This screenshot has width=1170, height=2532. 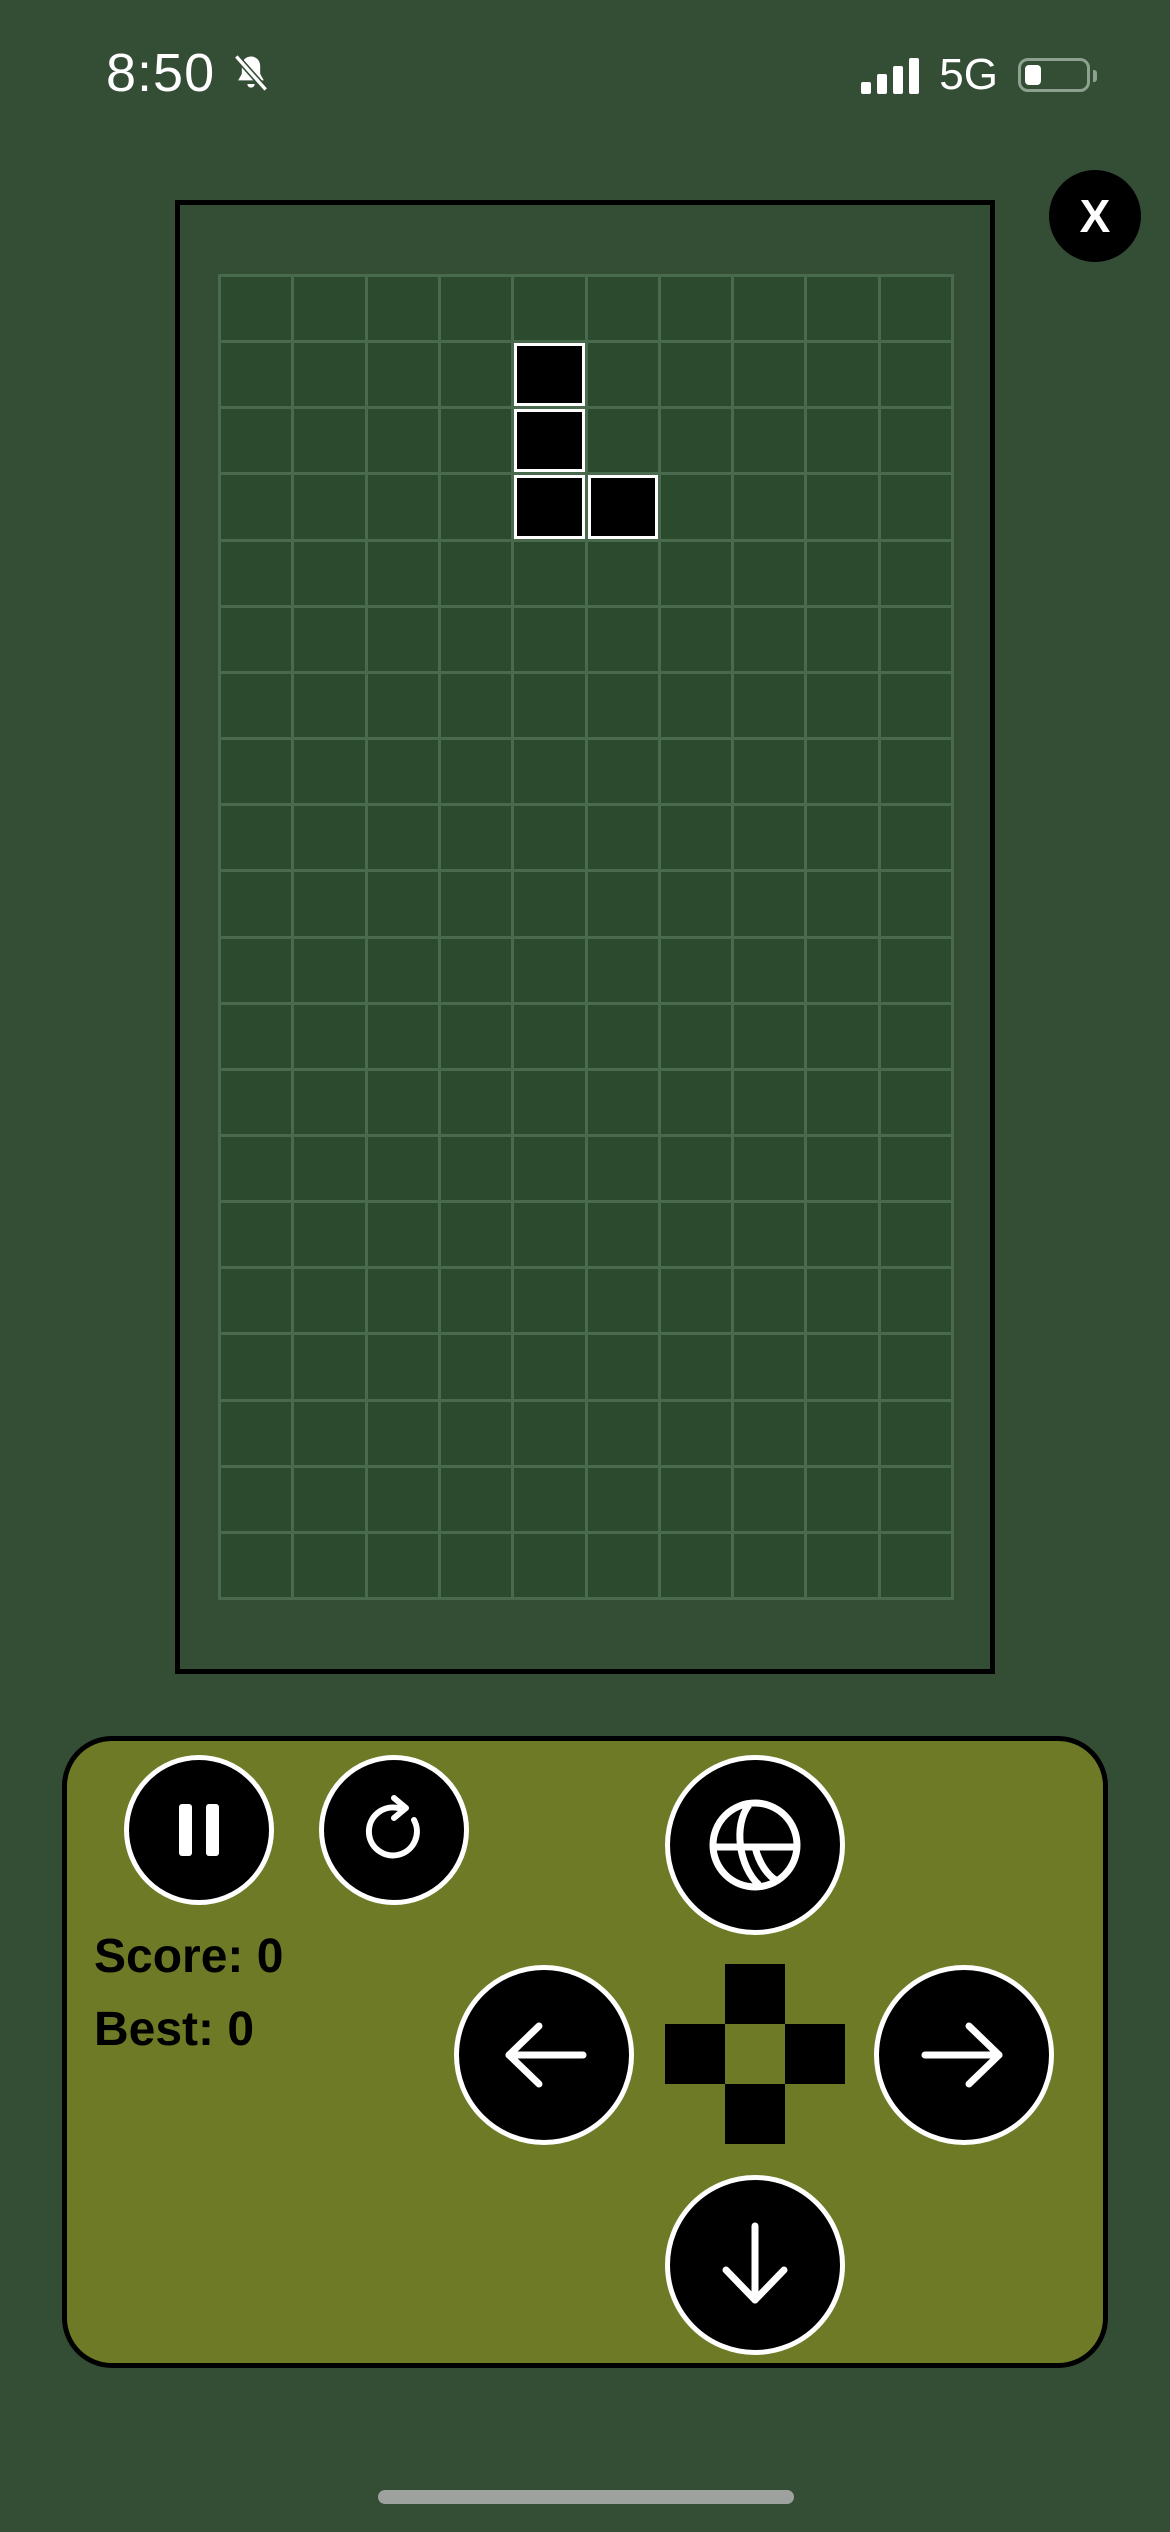 I want to click on pause-button, so click(x=199, y=1830).